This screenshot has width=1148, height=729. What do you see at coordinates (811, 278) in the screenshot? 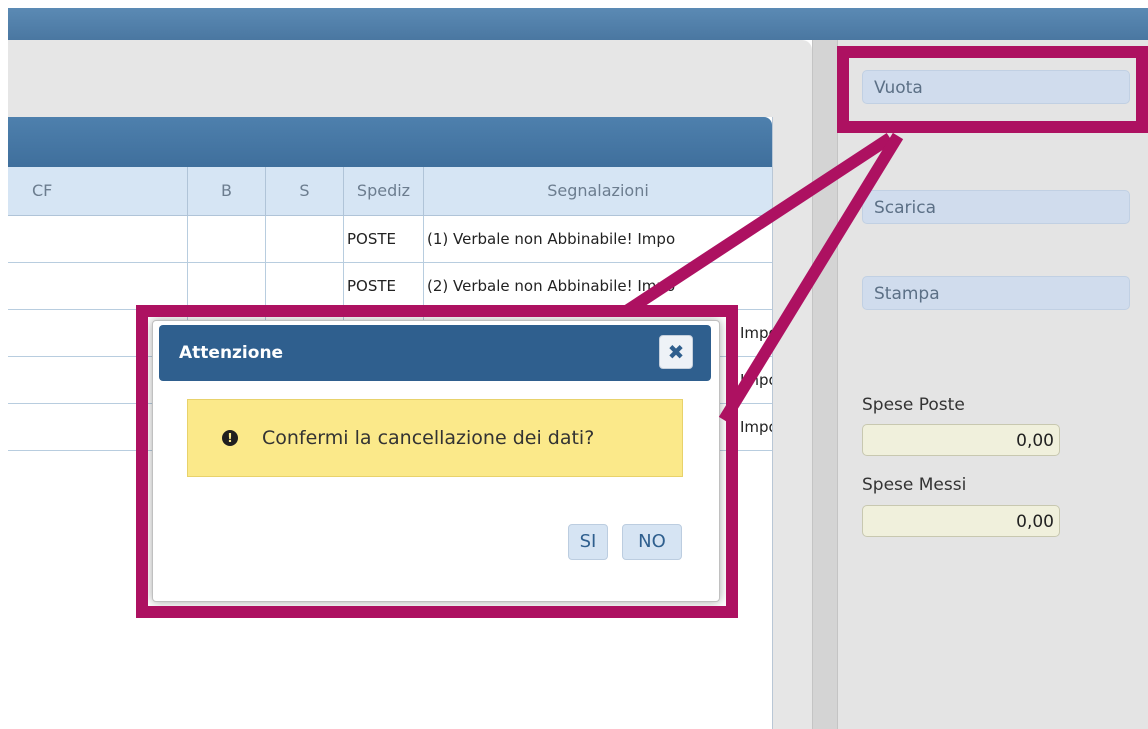
I see `annotation-line` at bounding box center [811, 278].